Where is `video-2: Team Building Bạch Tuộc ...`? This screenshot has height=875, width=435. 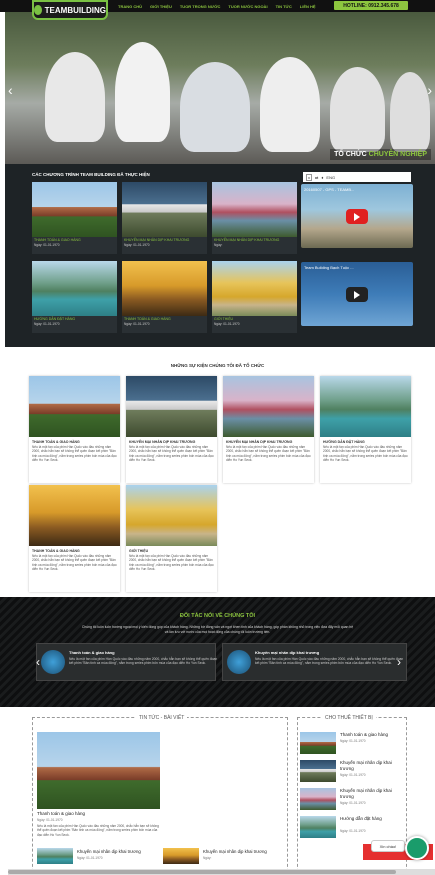
video-2: Team Building Bạch Tuộc ... is located at coordinates (357, 294).